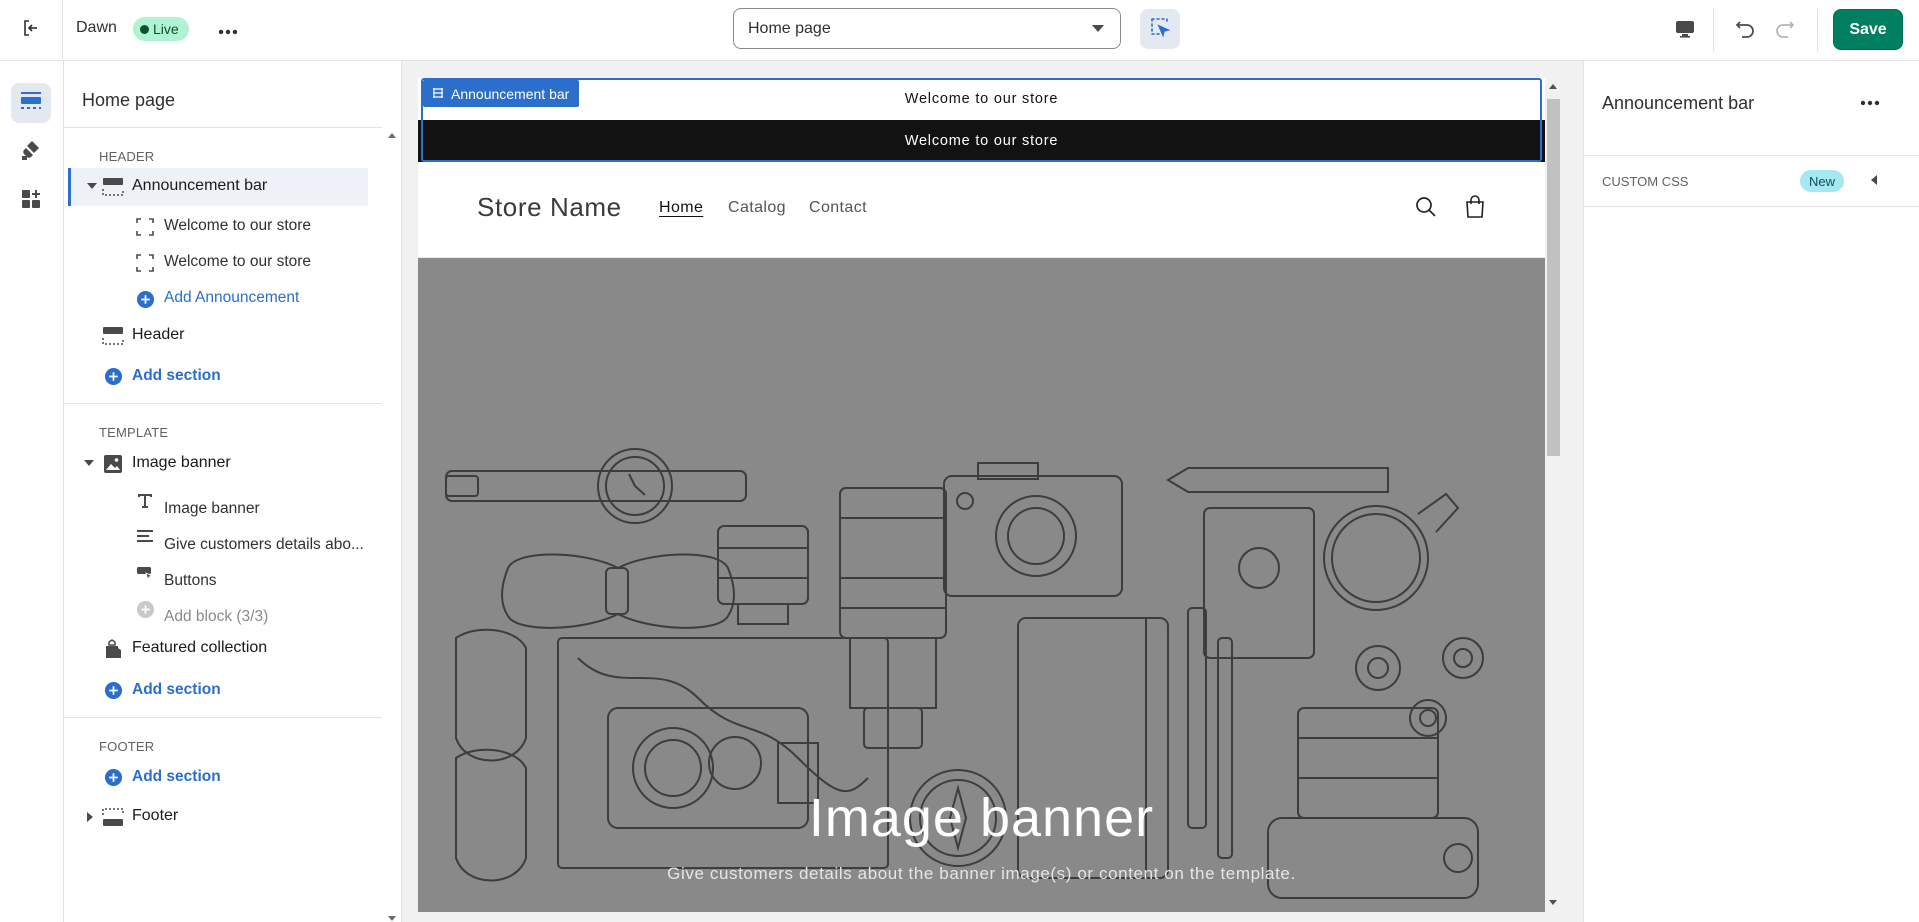 Image resolution: width=1919 pixels, height=922 pixels. I want to click on footer-section-icon, so click(113, 817).